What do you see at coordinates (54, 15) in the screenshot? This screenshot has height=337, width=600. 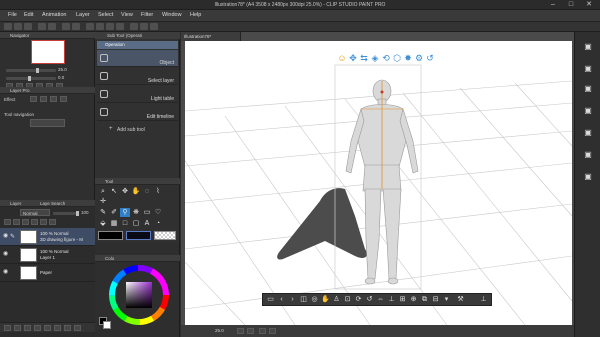 I see `menu-animation: Animation` at bounding box center [54, 15].